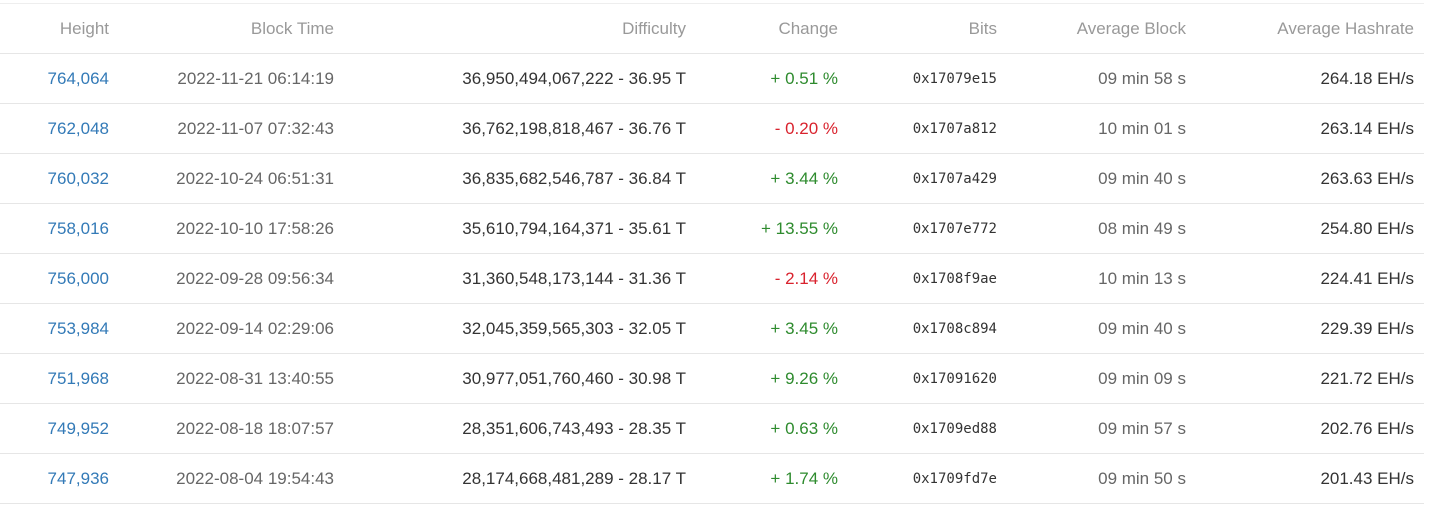  What do you see at coordinates (1101, 378) in the screenshot?
I see `average-block-cell: 09 min 09 s` at bounding box center [1101, 378].